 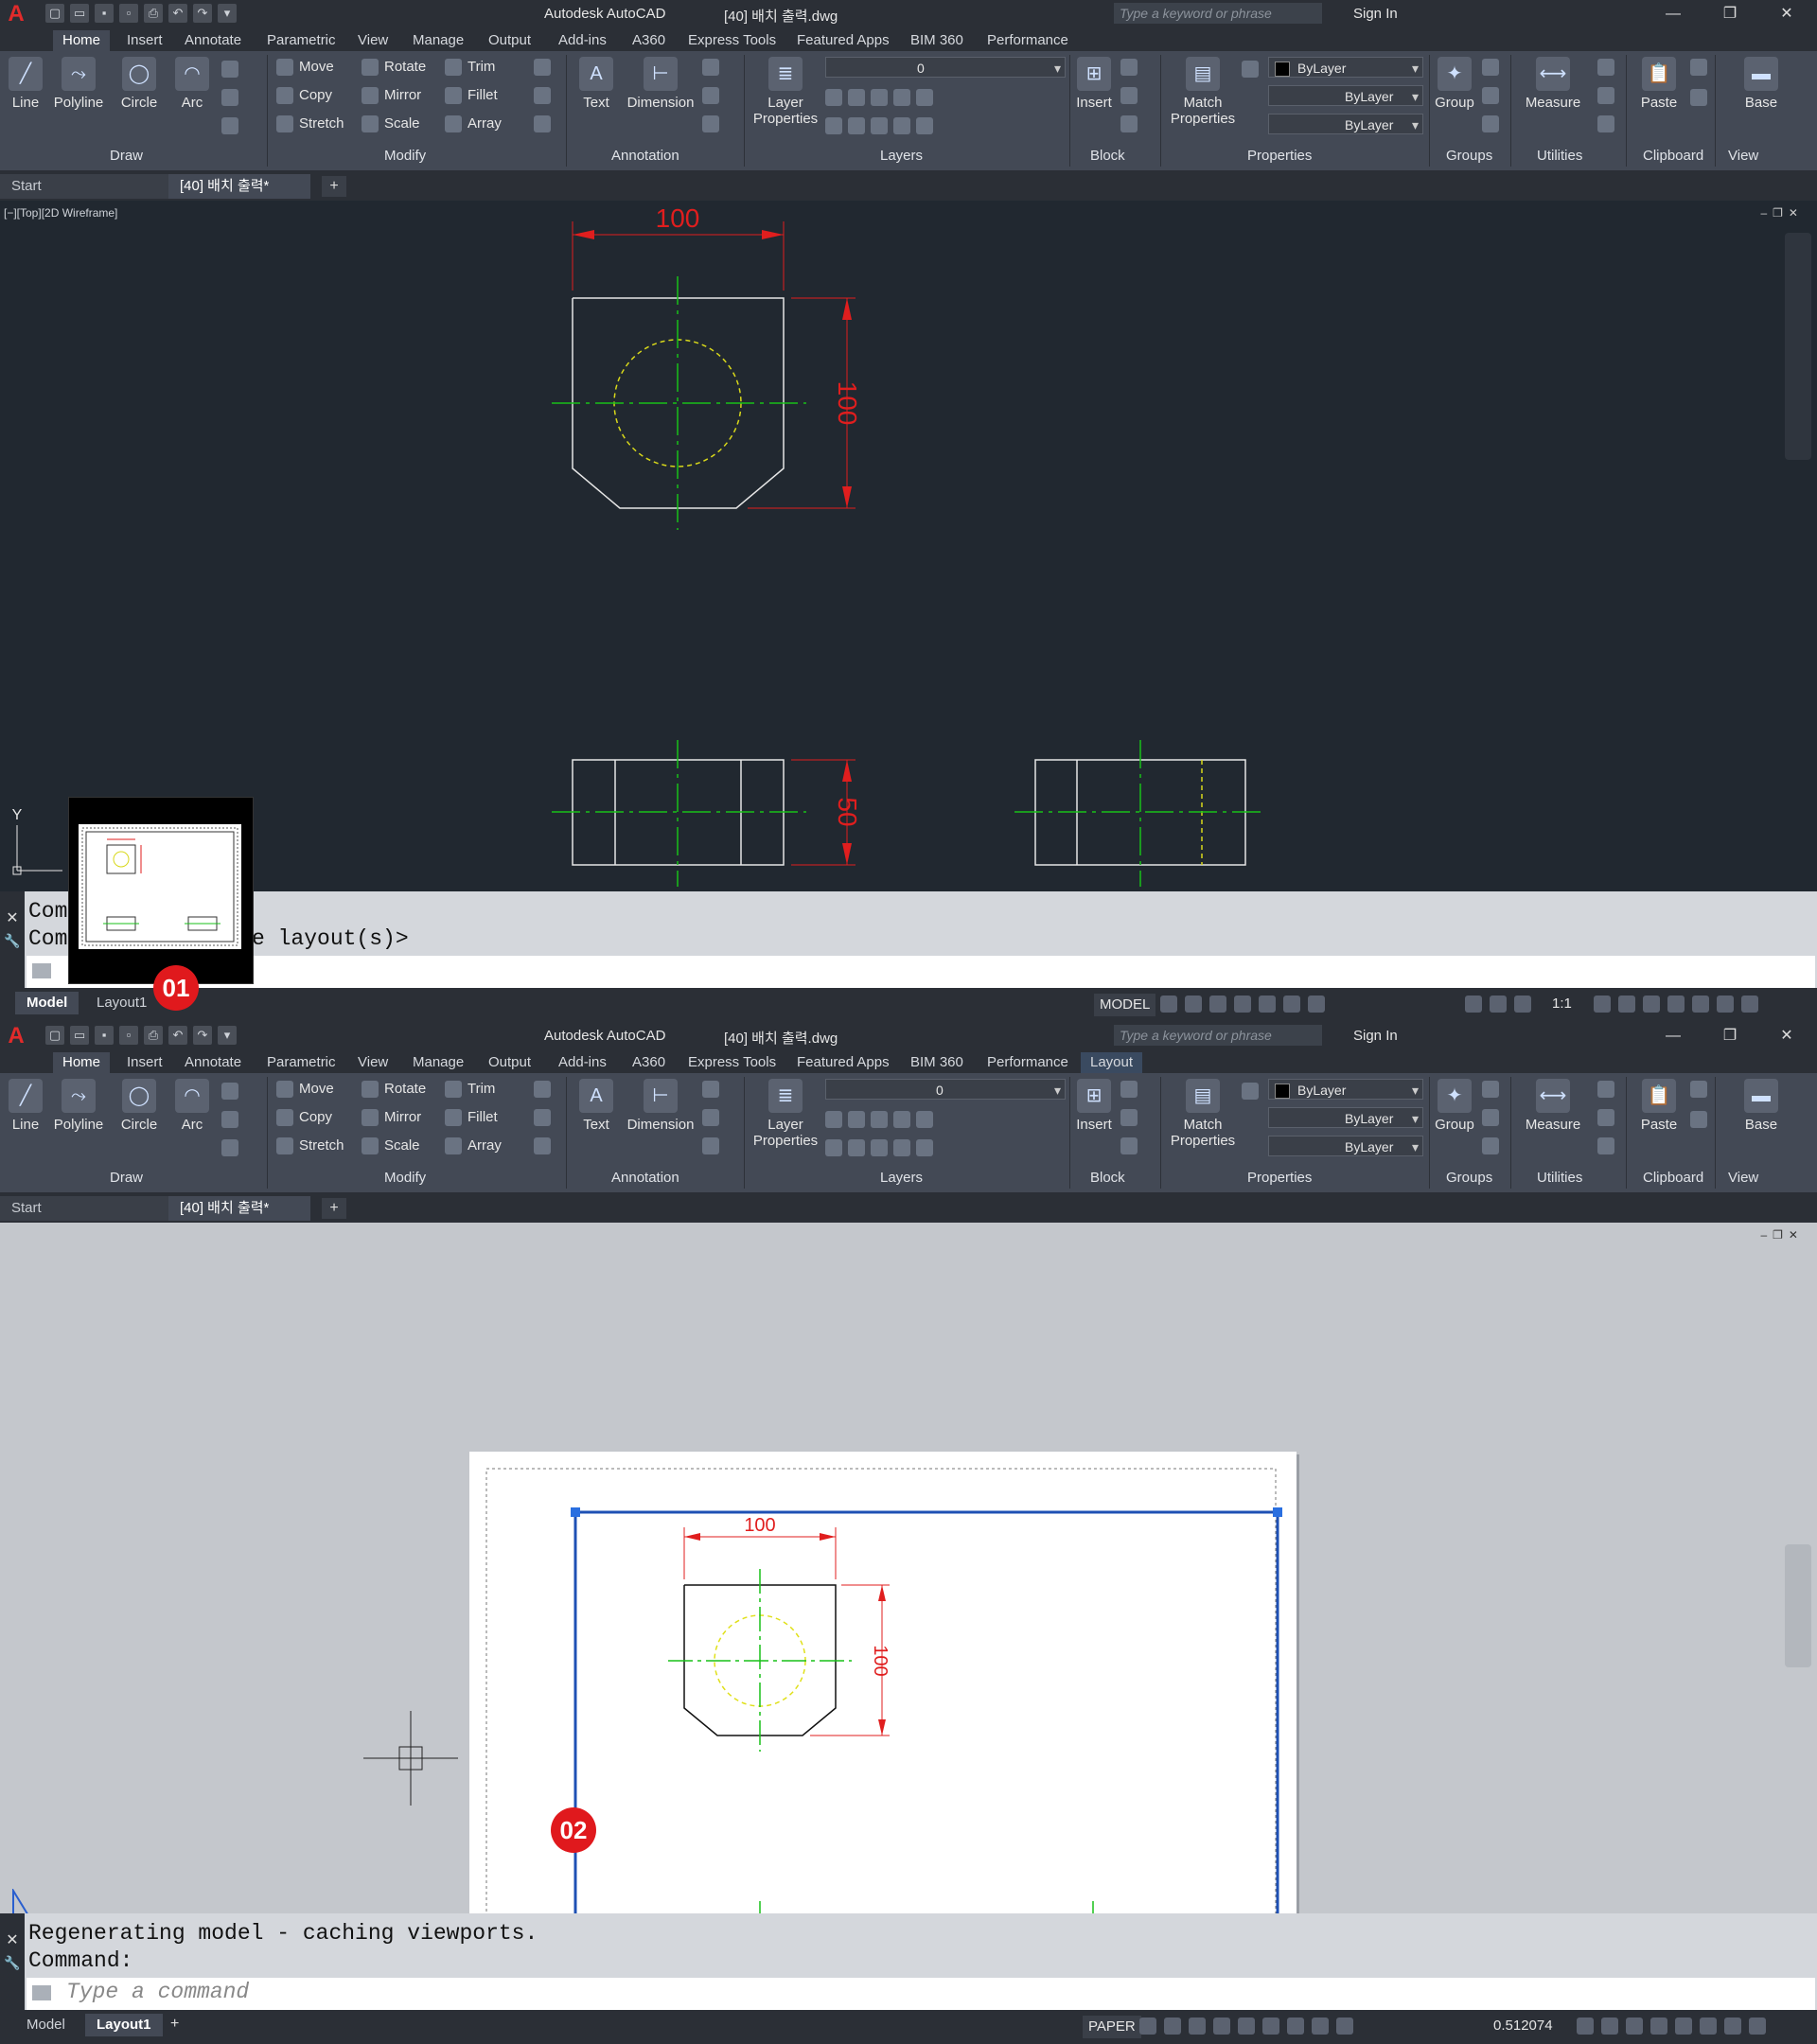 What do you see at coordinates (227, 1035) in the screenshot?
I see `customize-qa-icon: ▾` at bounding box center [227, 1035].